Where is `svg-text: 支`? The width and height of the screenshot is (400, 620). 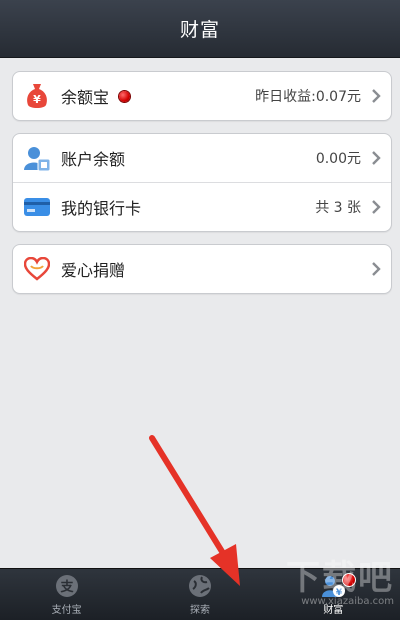
svg-text: 支 is located at coordinates (66, 587).